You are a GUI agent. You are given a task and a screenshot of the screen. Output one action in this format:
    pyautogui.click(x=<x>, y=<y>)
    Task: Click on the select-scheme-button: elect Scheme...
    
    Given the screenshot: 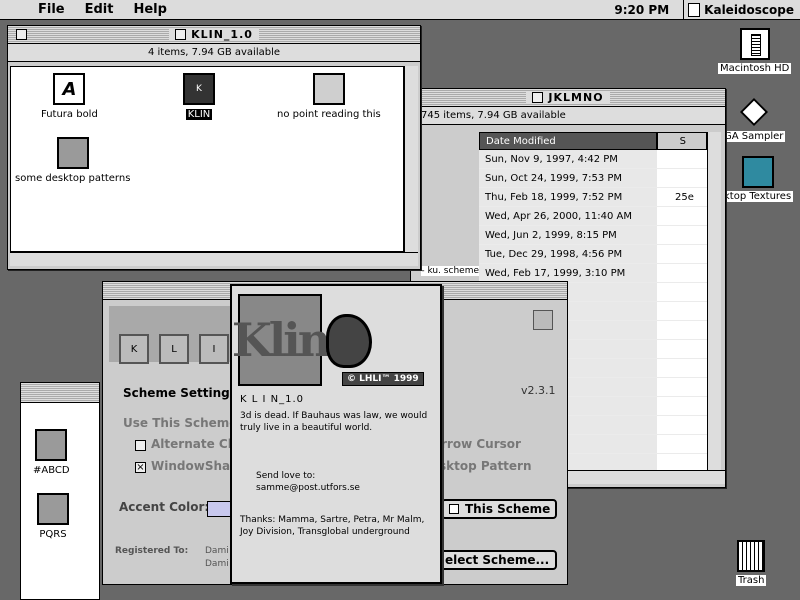 What is the action you would take?
    pyautogui.click(x=497, y=560)
    